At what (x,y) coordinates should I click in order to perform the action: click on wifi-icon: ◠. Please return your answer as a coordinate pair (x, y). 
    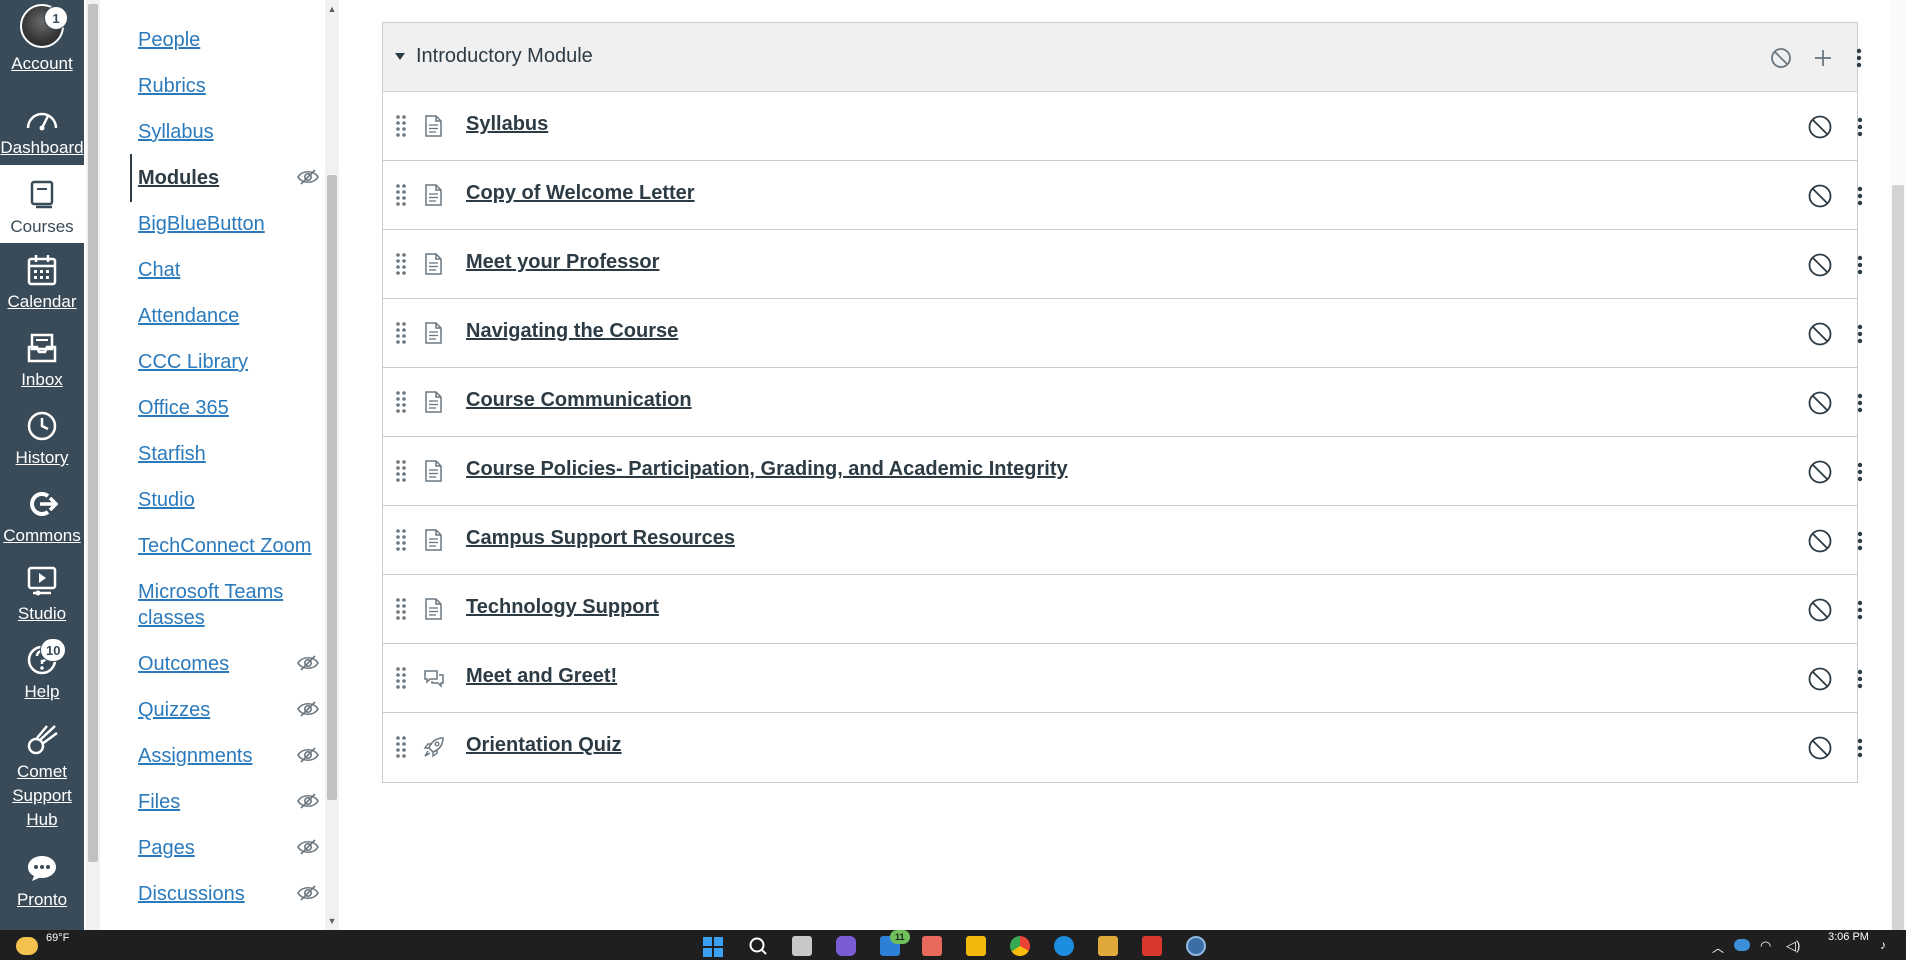
    Looking at the image, I should click on (1765, 946).